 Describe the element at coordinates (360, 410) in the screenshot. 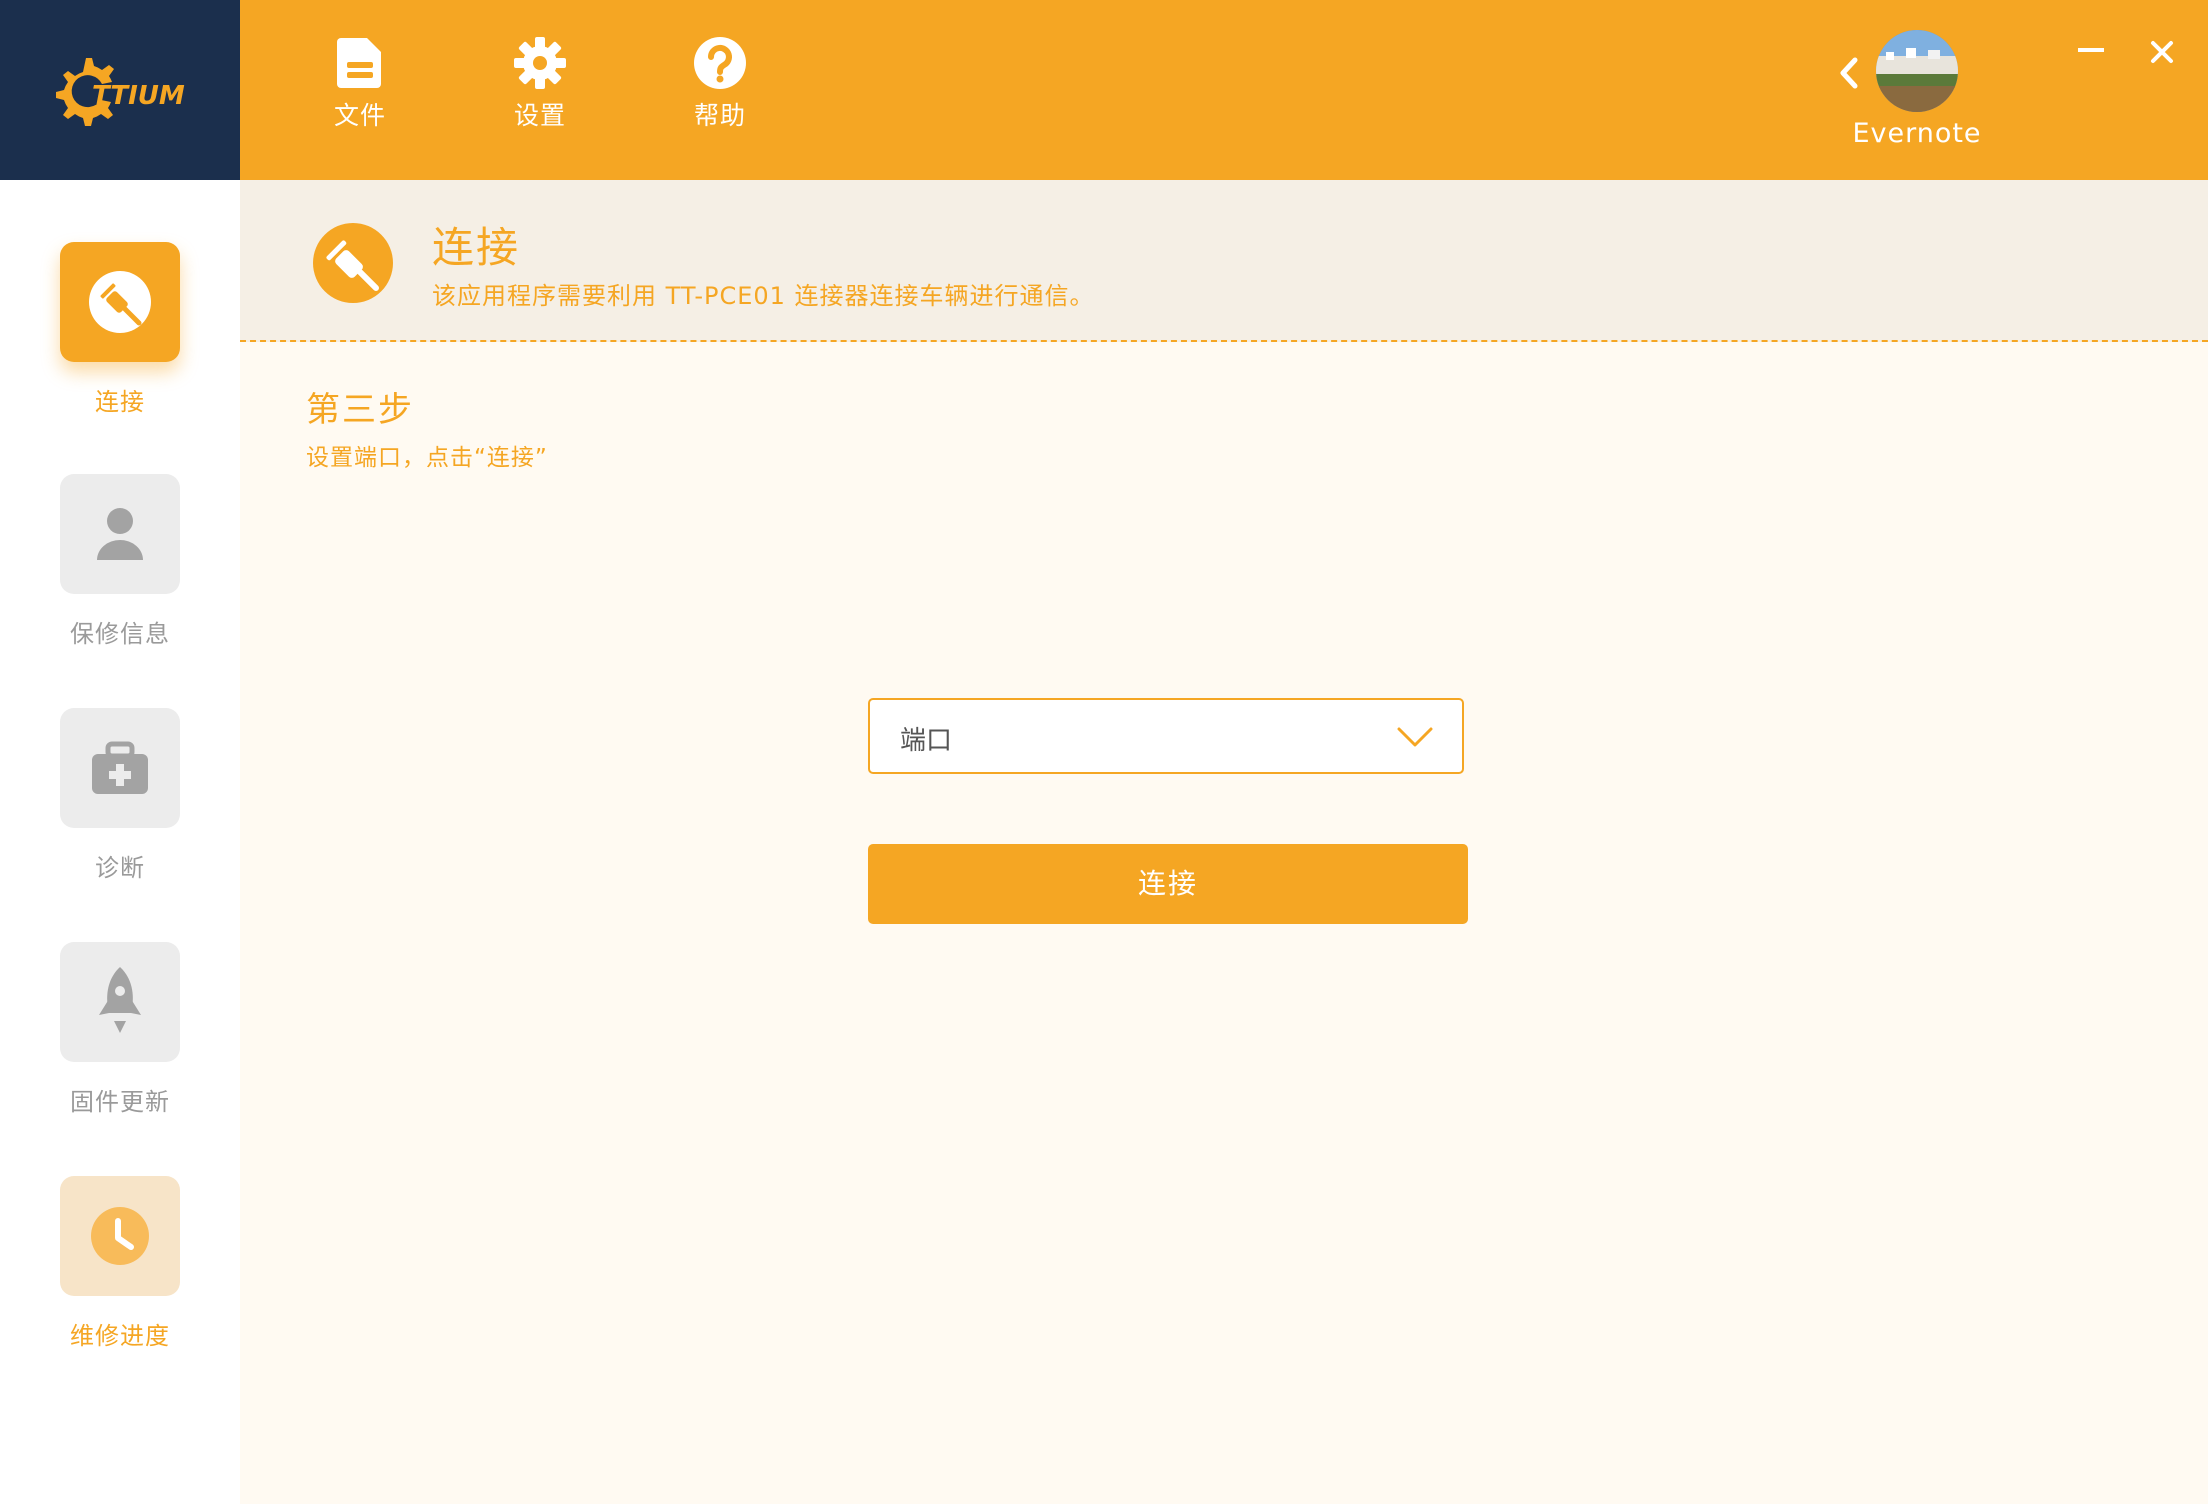

I see `step-title: 第三步` at that location.